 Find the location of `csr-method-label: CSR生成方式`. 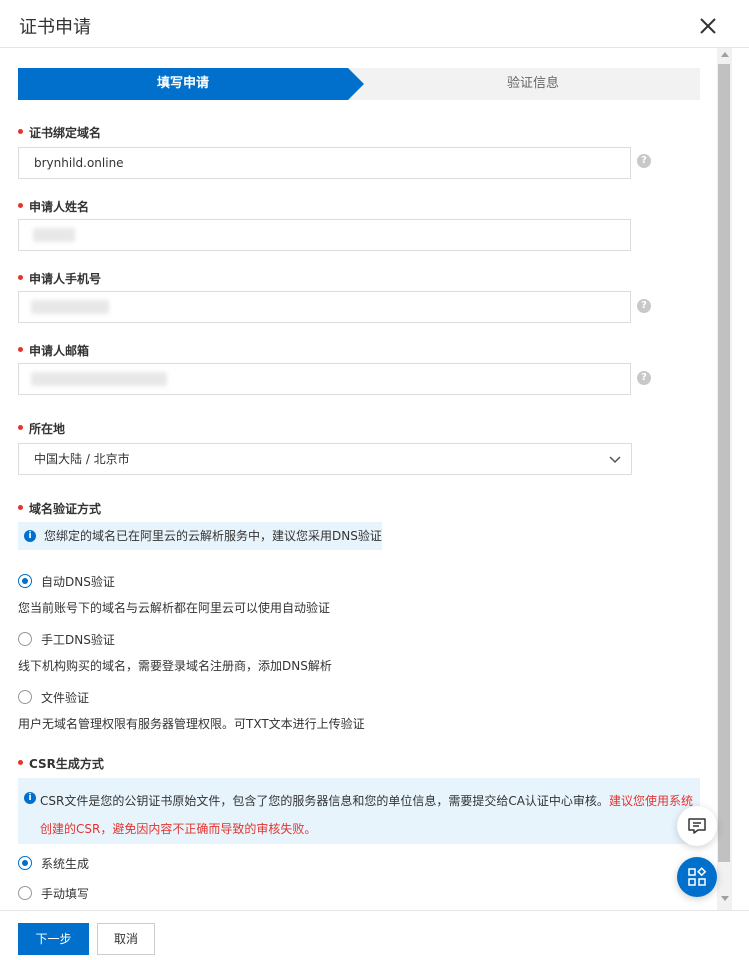

csr-method-label: CSR生成方式 is located at coordinates (61, 763).